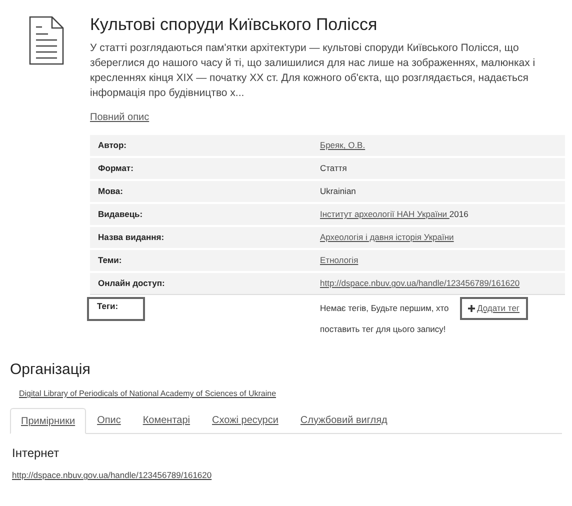 The image size is (572, 506). I want to click on tab: Опис, so click(109, 420).